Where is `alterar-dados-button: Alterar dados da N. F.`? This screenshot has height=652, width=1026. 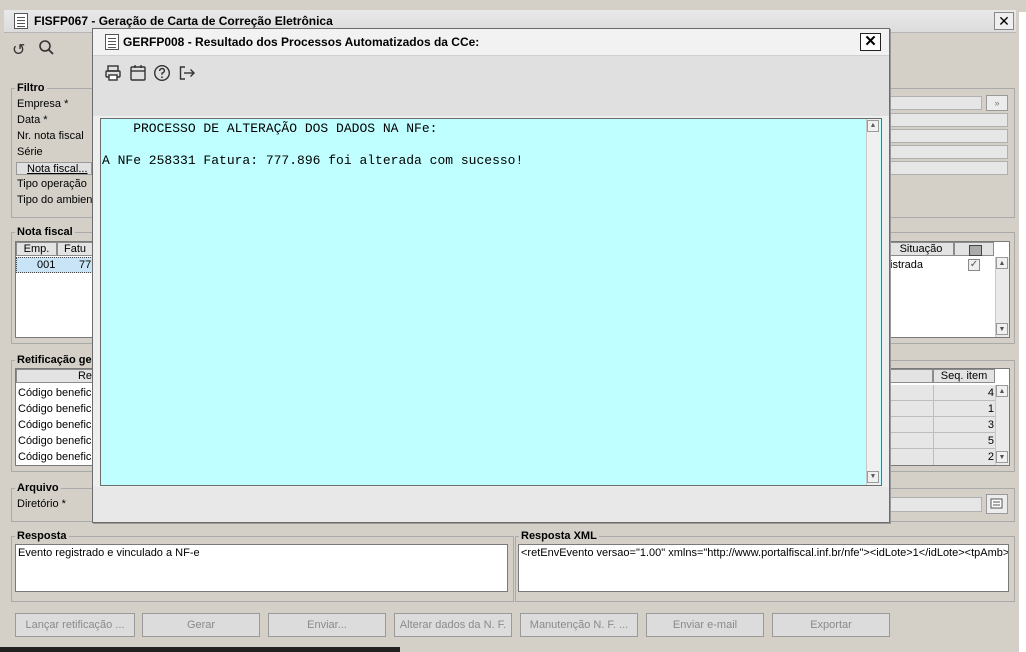 alterar-dados-button: Alterar dados da N. F. is located at coordinates (453, 625).